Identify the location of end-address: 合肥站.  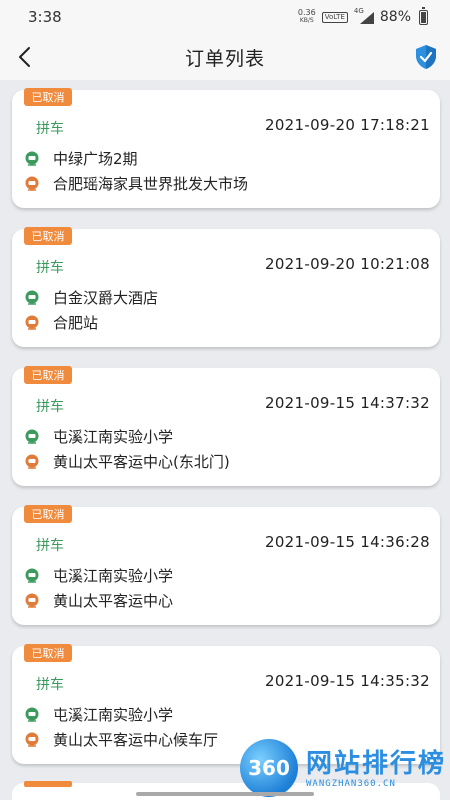
(76, 323).